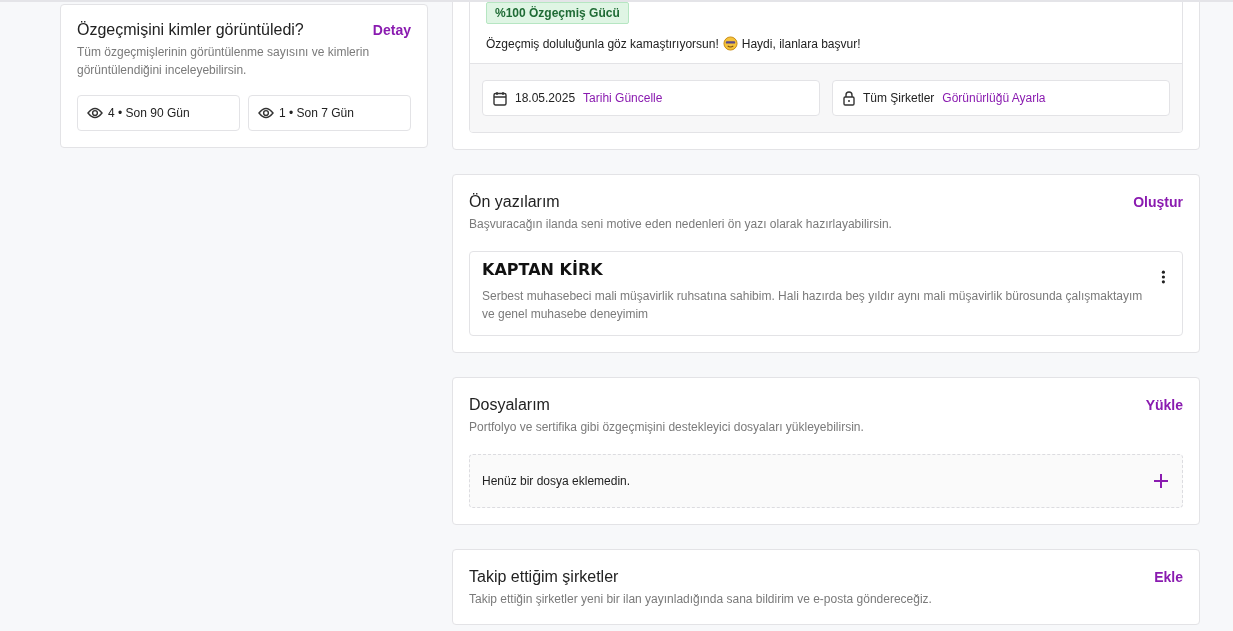 This screenshot has width=1233, height=631. What do you see at coordinates (544, 577) in the screenshot?
I see `card-title: Takip ettiğim şirketler` at bounding box center [544, 577].